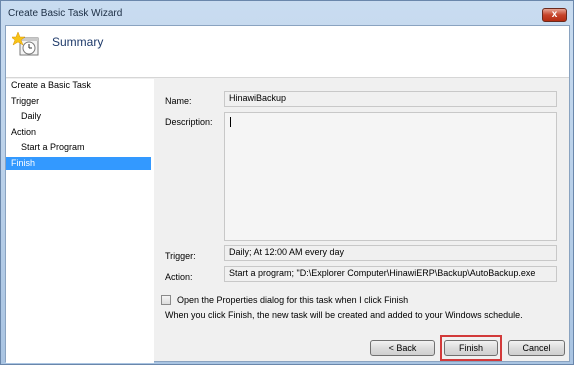  Describe the element at coordinates (65, 13) in the screenshot. I see `window-title: Create Basic Task Wizard` at that location.